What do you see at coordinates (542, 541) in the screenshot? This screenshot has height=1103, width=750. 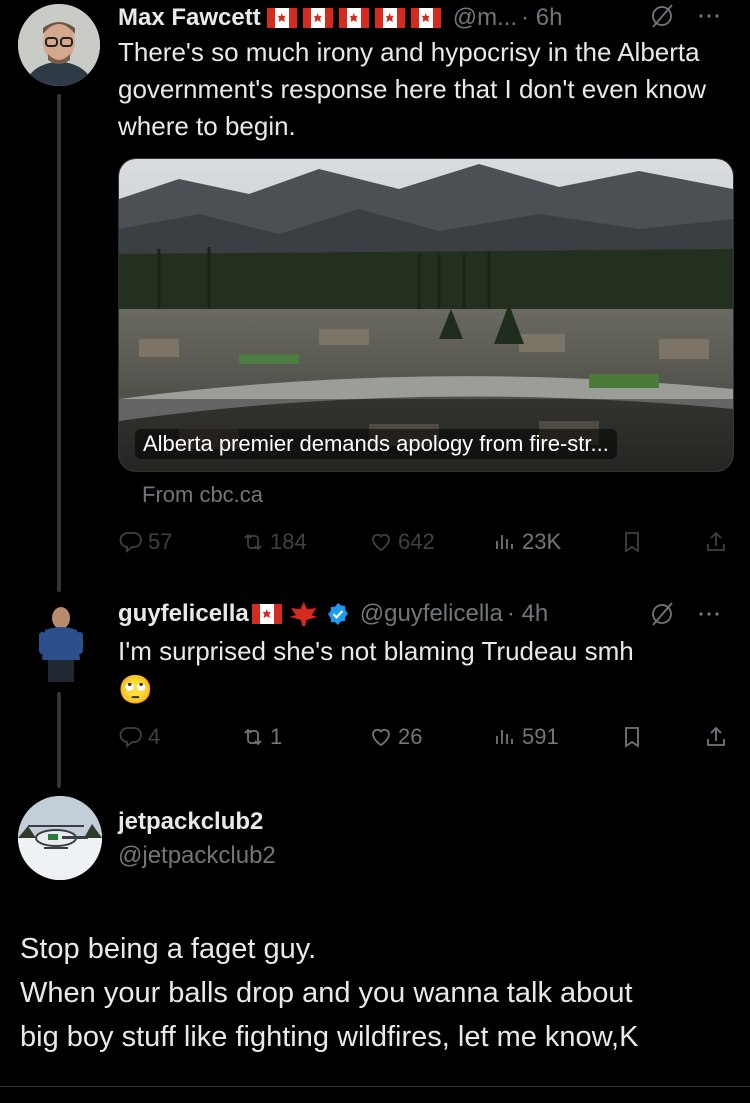 I see `views-count: 23K` at bounding box center [542, 541].